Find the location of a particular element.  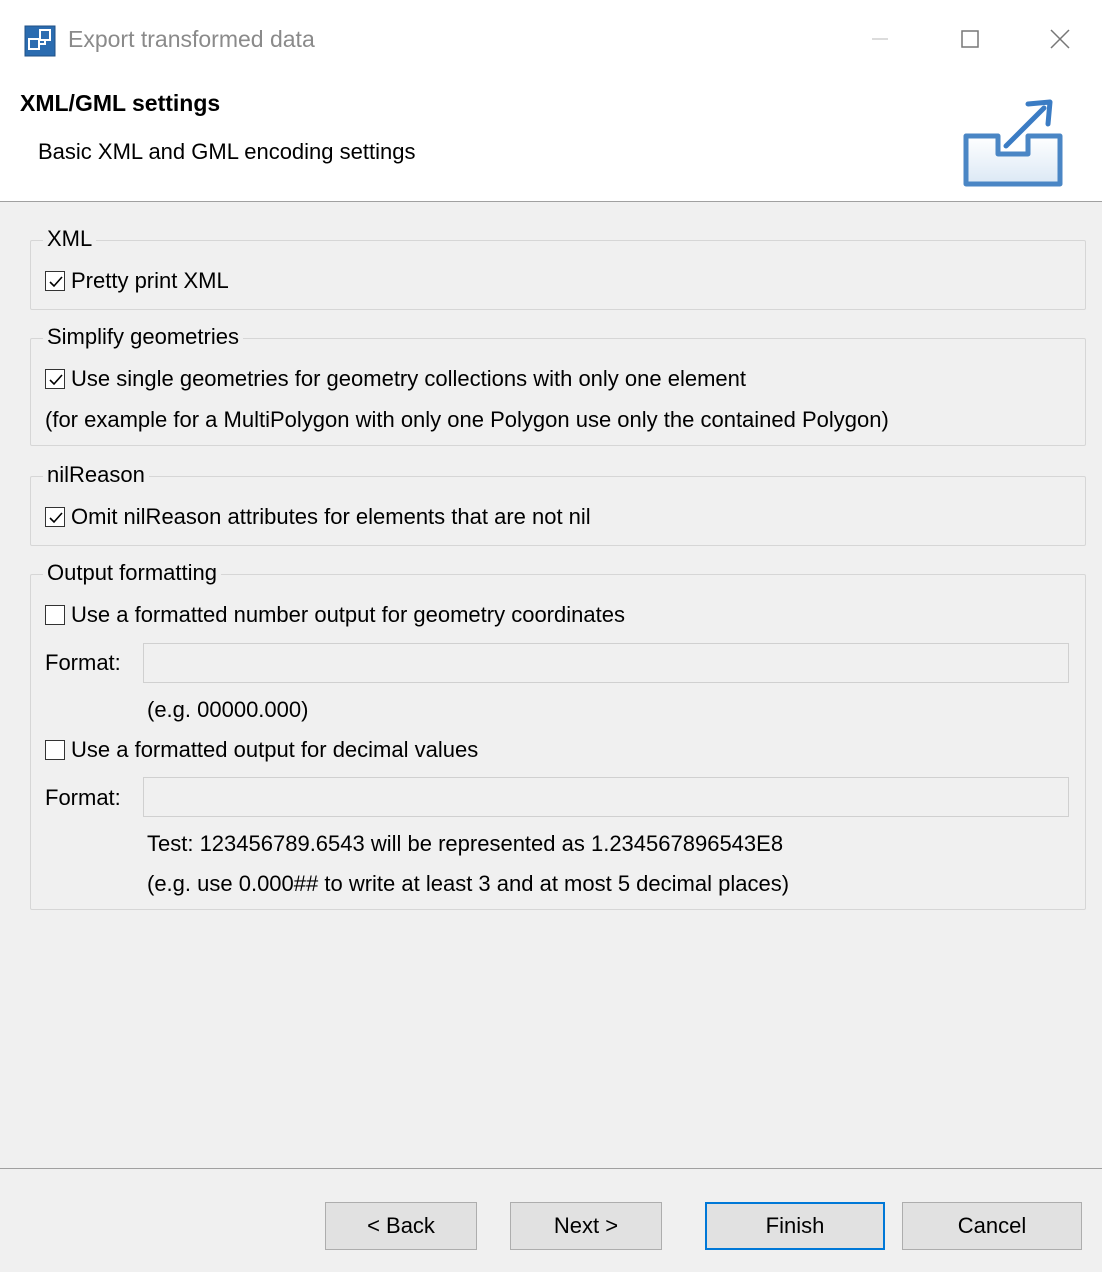

pretty-print-label: Pretty print XML is located at coordinates (150, 280).